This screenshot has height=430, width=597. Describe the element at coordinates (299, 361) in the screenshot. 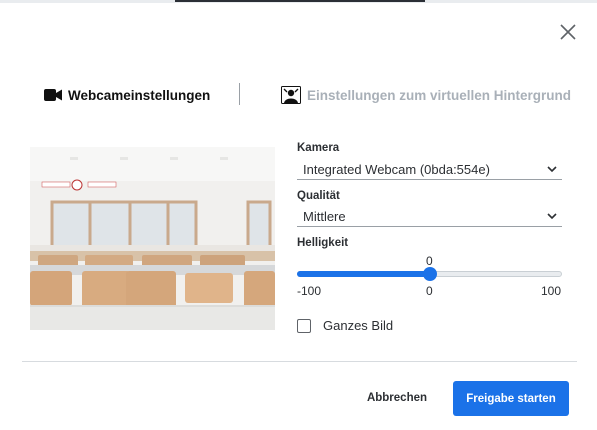

I see `footer-divider` at that location.